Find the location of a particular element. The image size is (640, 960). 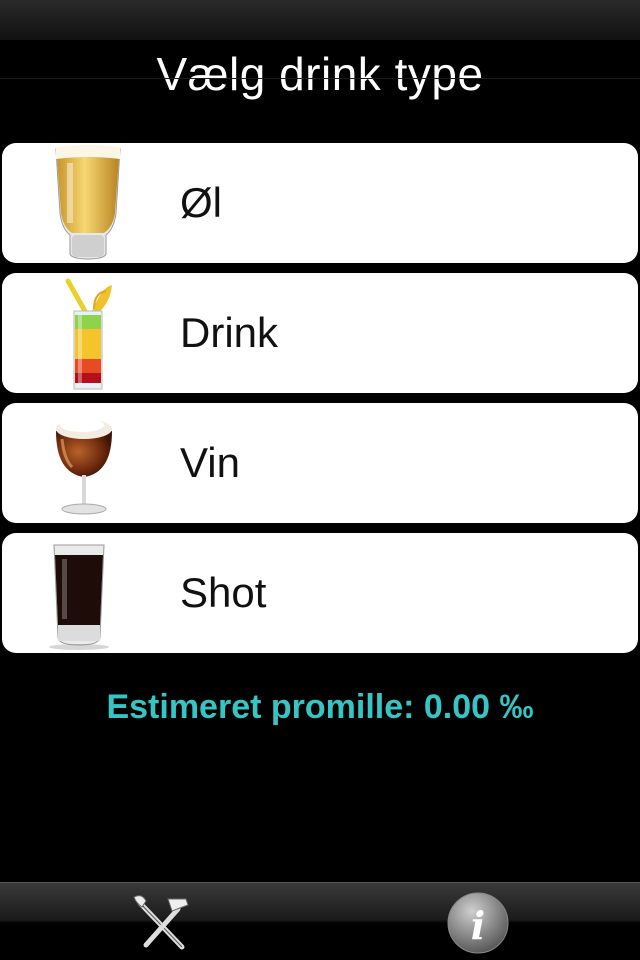

menu-item-beer: Øl is located at coordinates (320, 203).